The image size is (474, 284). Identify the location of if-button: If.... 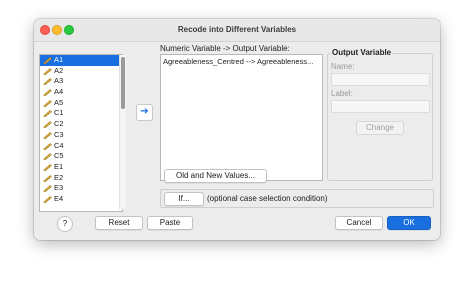
(184, 199).